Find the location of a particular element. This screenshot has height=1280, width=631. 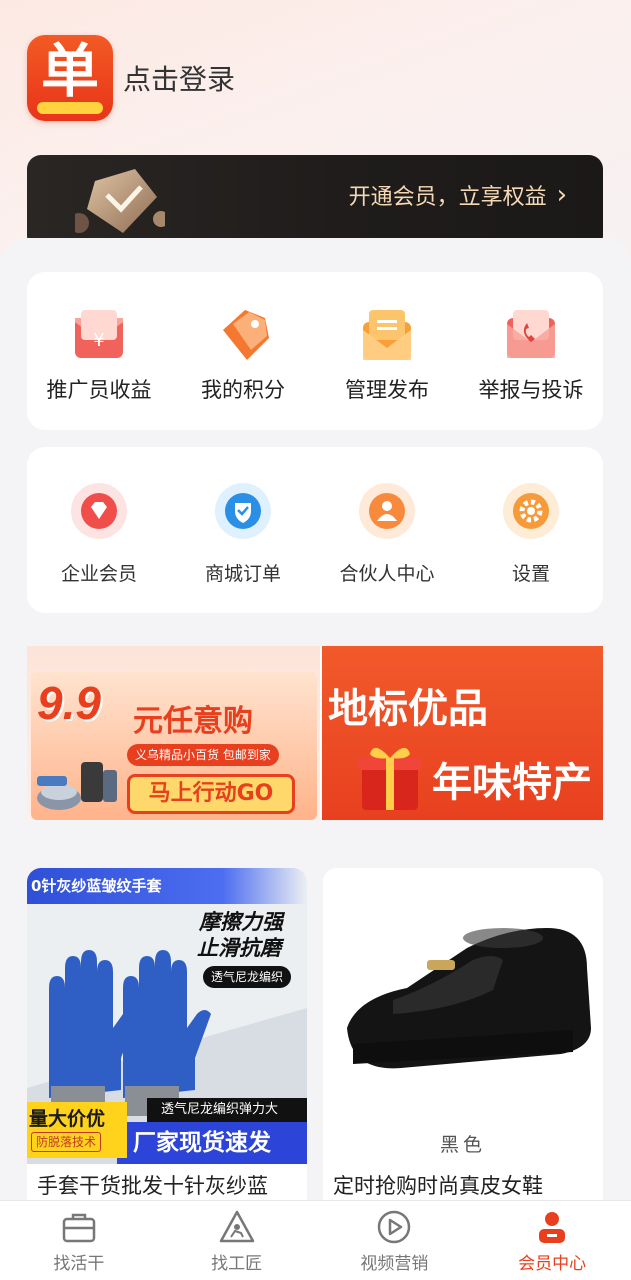

service-menu-card: 企业会员 商城订单 合伙人中心 设置 is located at coordinates (315, 530).